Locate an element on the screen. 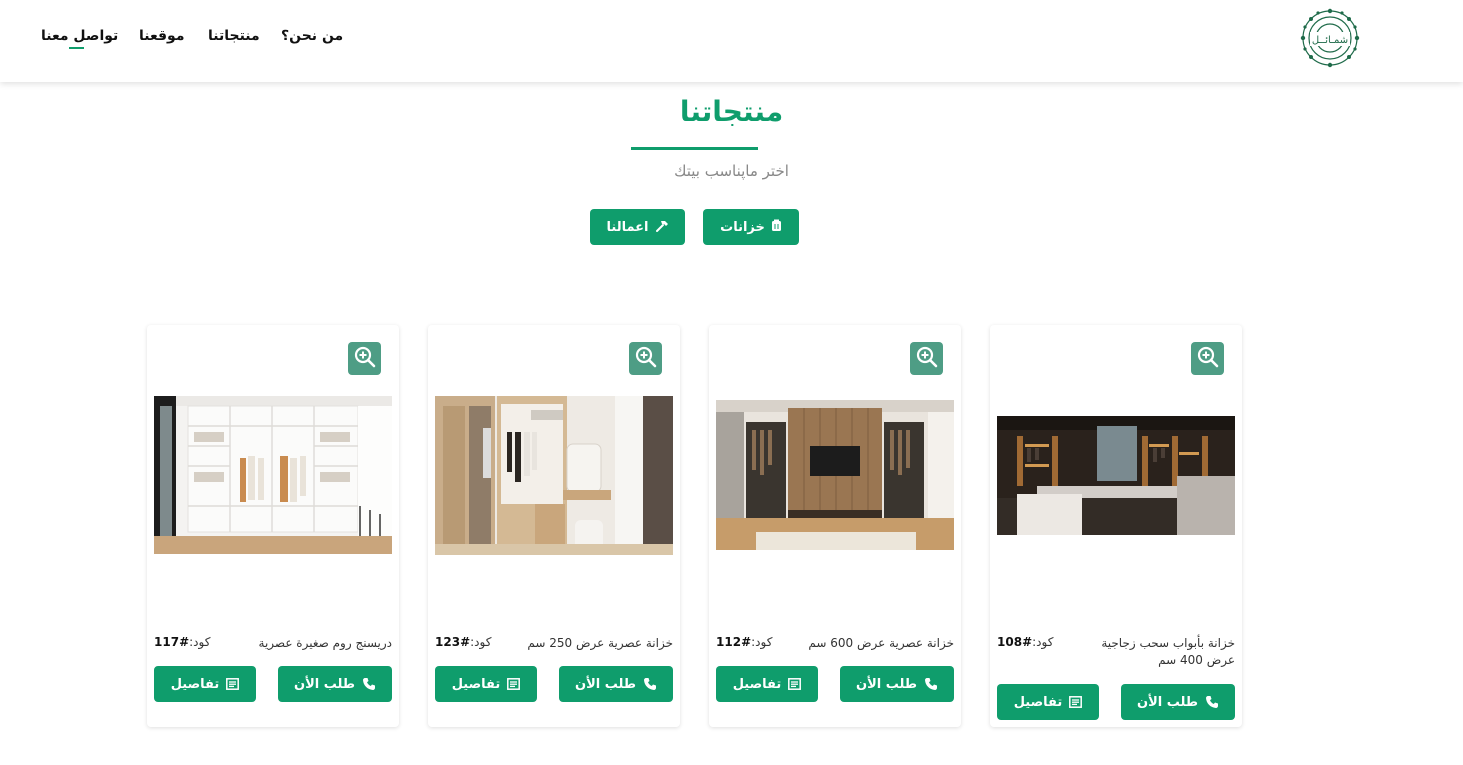 The height and width of the screenshot is (765, 1463). filter-closets-button: خزانات is located at coordinates (751, 227).